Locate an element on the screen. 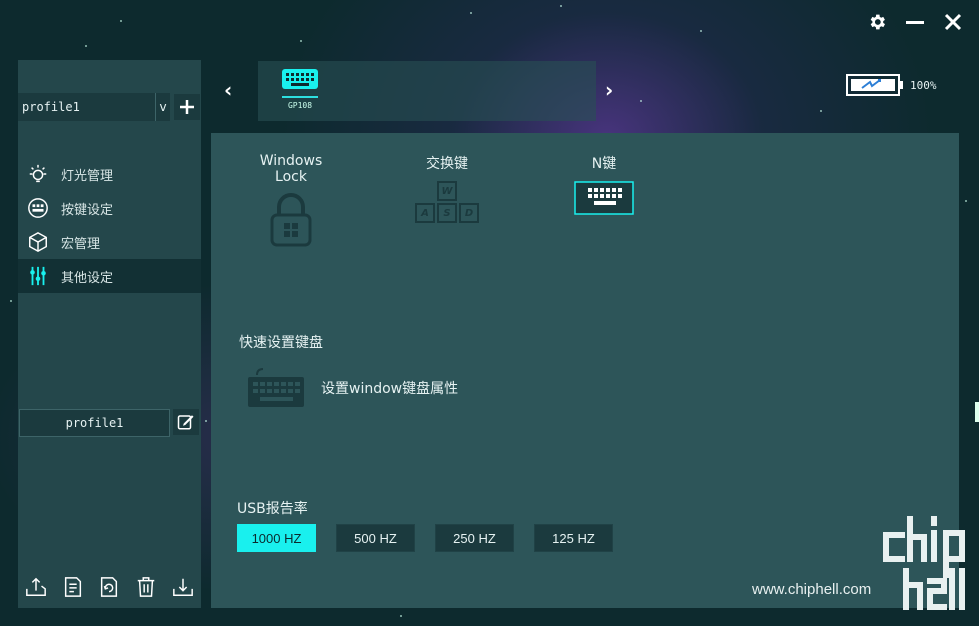 This screenshot has height=626, width=979. trash-icon is located at coordinates (146, 587).